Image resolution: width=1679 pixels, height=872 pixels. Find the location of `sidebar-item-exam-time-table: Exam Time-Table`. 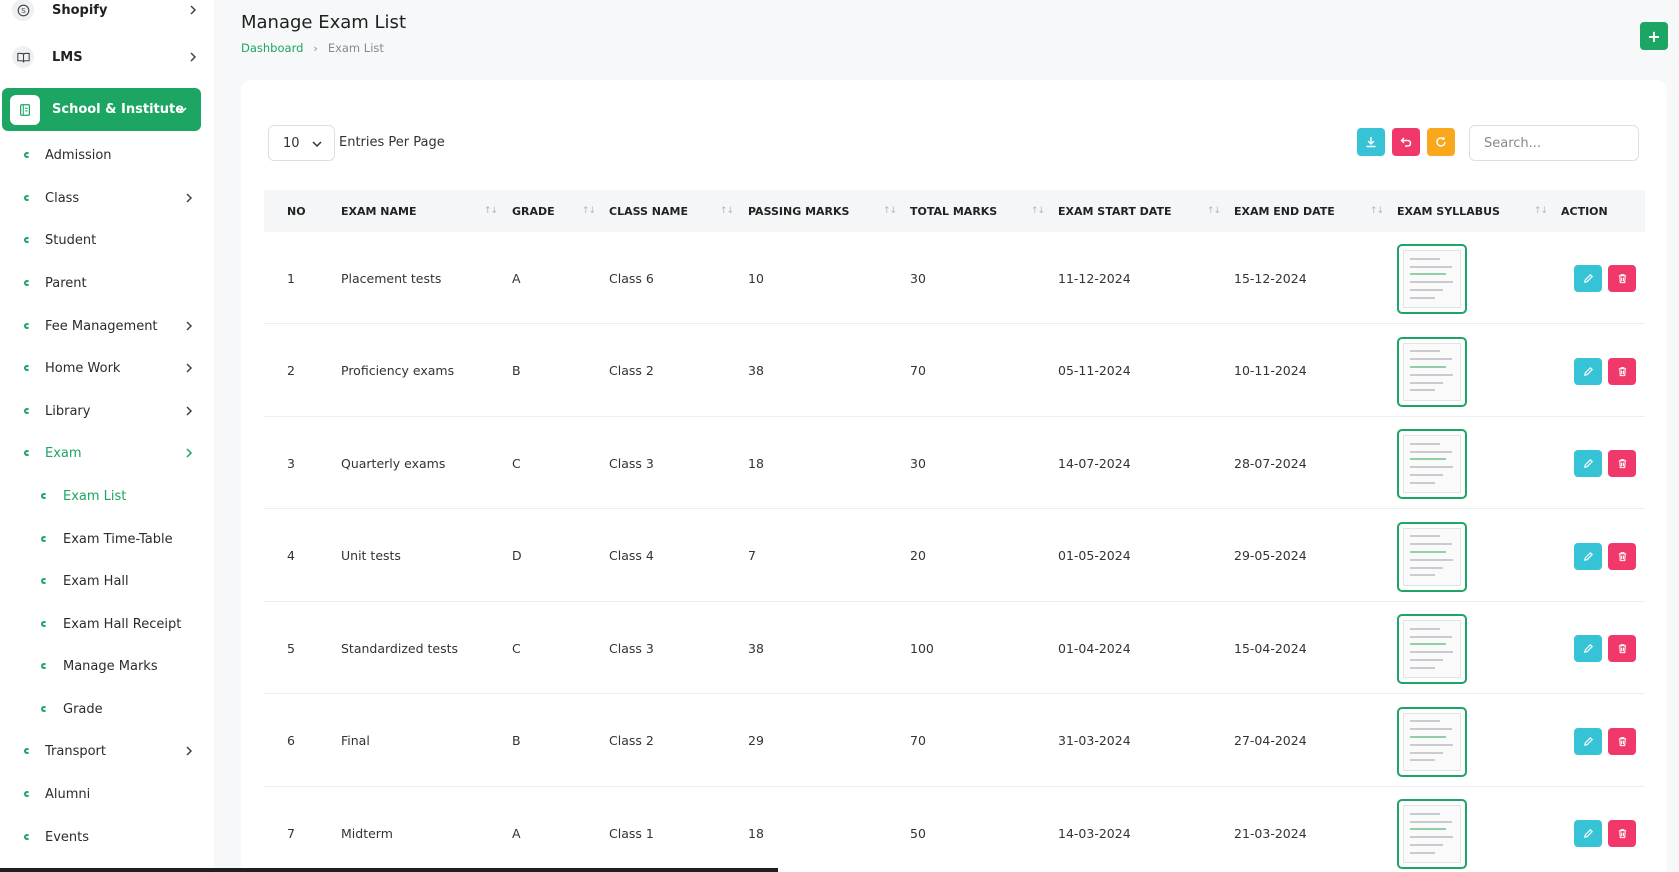

sidebar-item-exam-time-table: Exam Time-Table is located at coordinates (107, 539).